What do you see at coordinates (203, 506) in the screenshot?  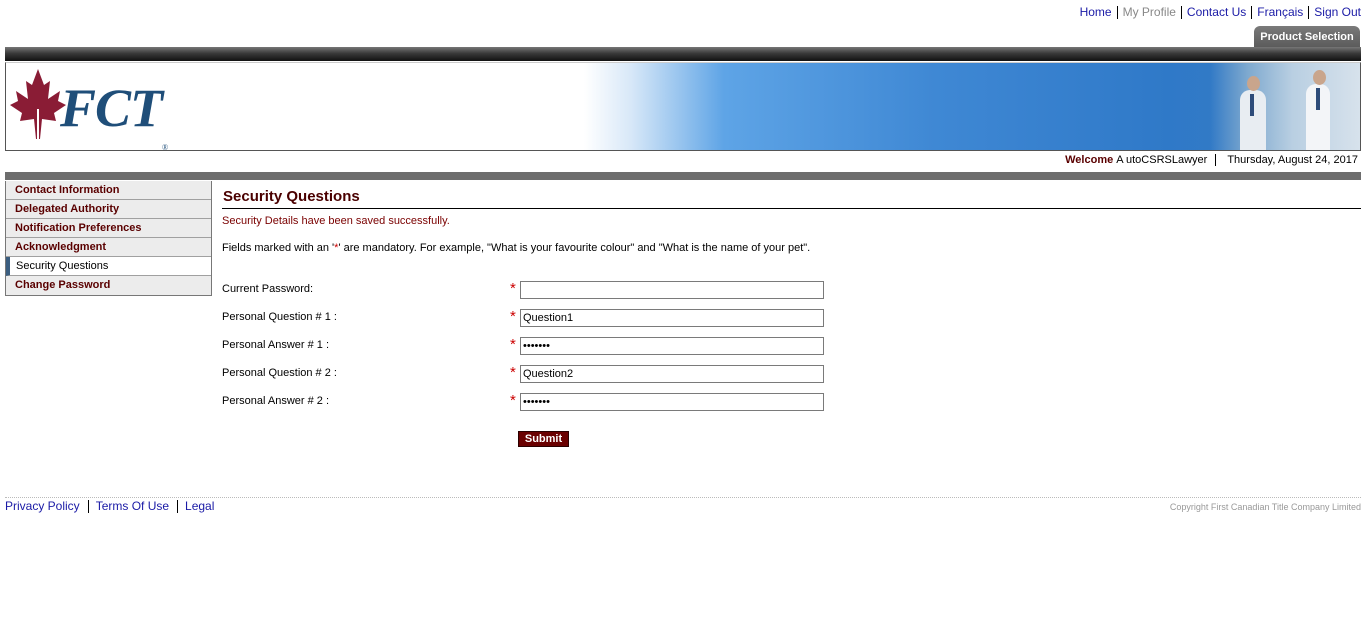 I see `legal-link: Legal` at bounding box center [203, 506].